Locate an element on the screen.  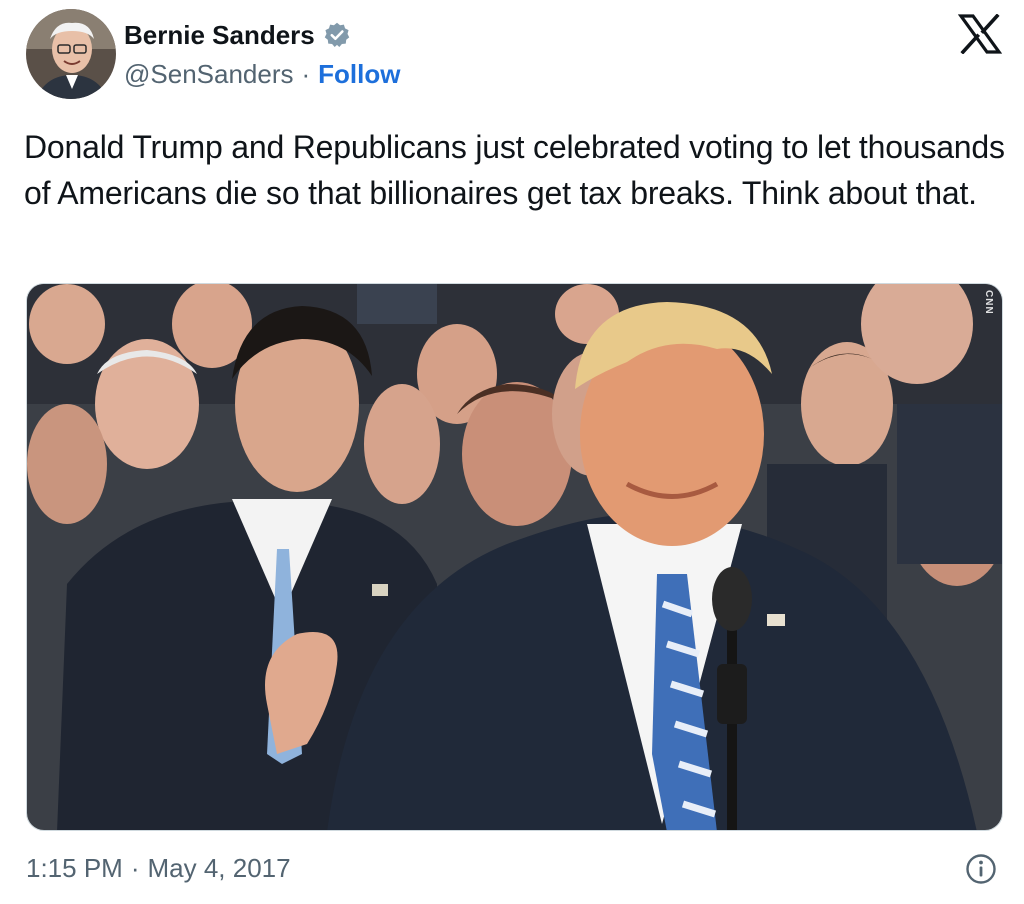
timestamp-time: 1:15 PM is located at coordinates (74, 868).